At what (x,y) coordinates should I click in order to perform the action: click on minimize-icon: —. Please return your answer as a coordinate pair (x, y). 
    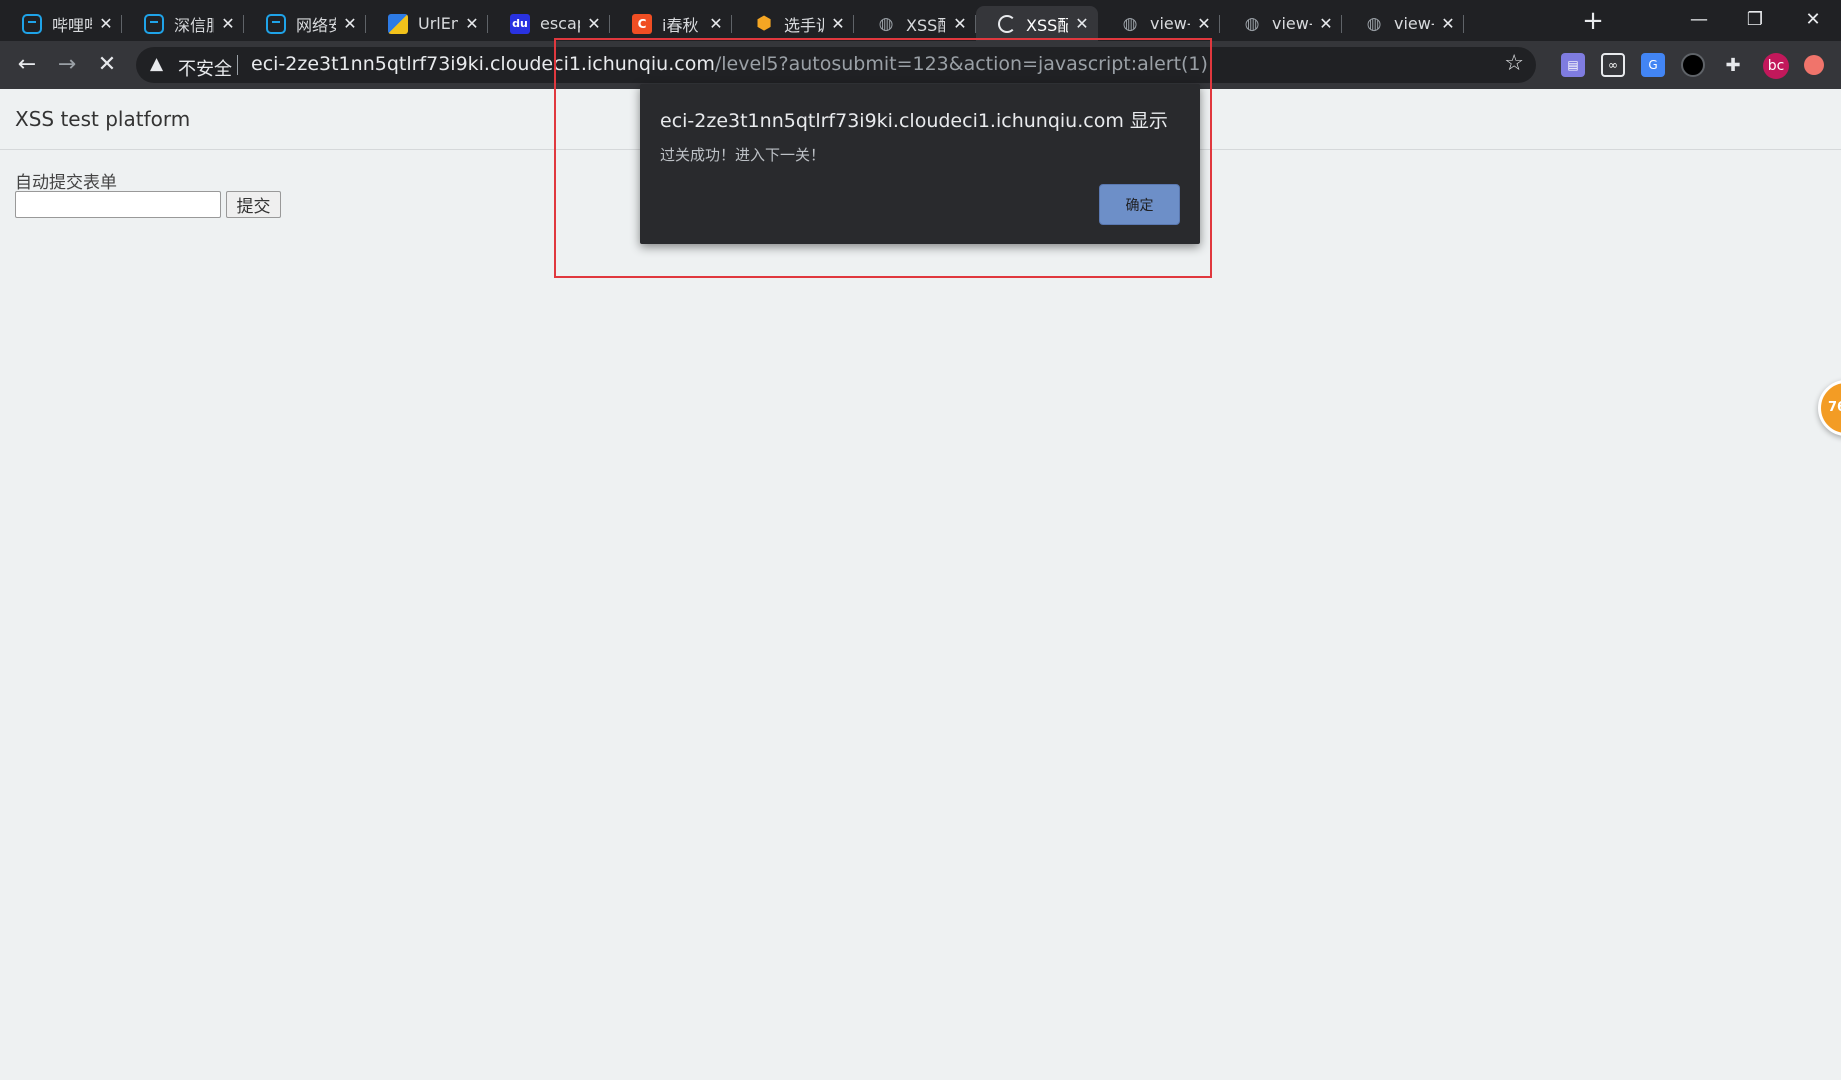
    Looking at the image, I should click on (1699, 20).